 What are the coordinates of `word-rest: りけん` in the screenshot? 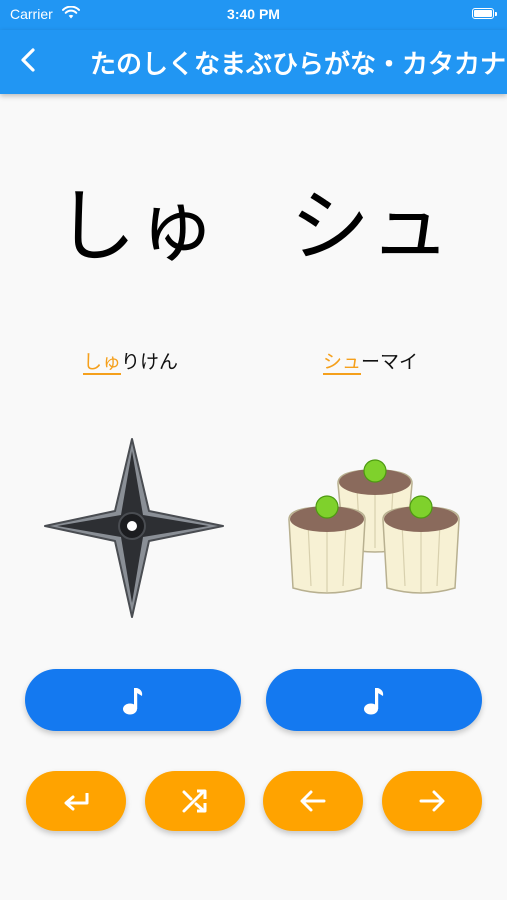 It's located at (150, 362).